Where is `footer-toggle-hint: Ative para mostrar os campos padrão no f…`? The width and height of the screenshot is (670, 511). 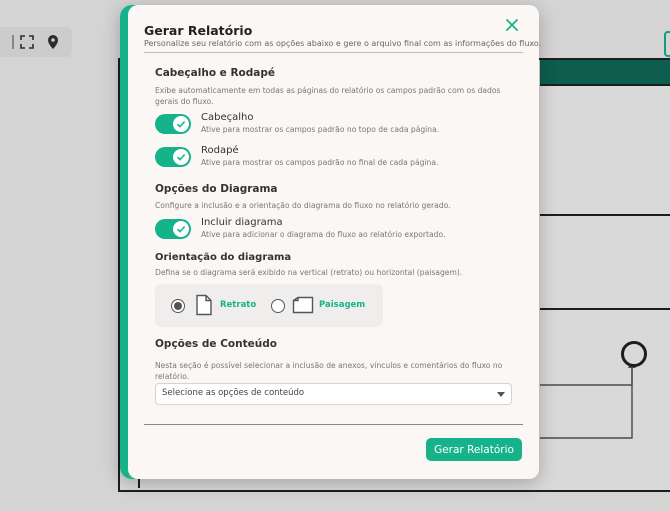 footer-toggle-hint: Ative para mostrar os campos padrão no f… is located at coordinates (320, 162).